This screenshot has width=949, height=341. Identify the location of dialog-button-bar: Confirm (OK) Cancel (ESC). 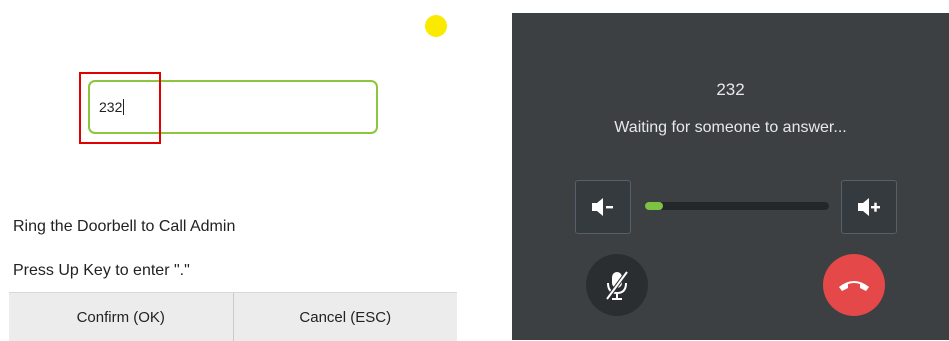
(233, 316).